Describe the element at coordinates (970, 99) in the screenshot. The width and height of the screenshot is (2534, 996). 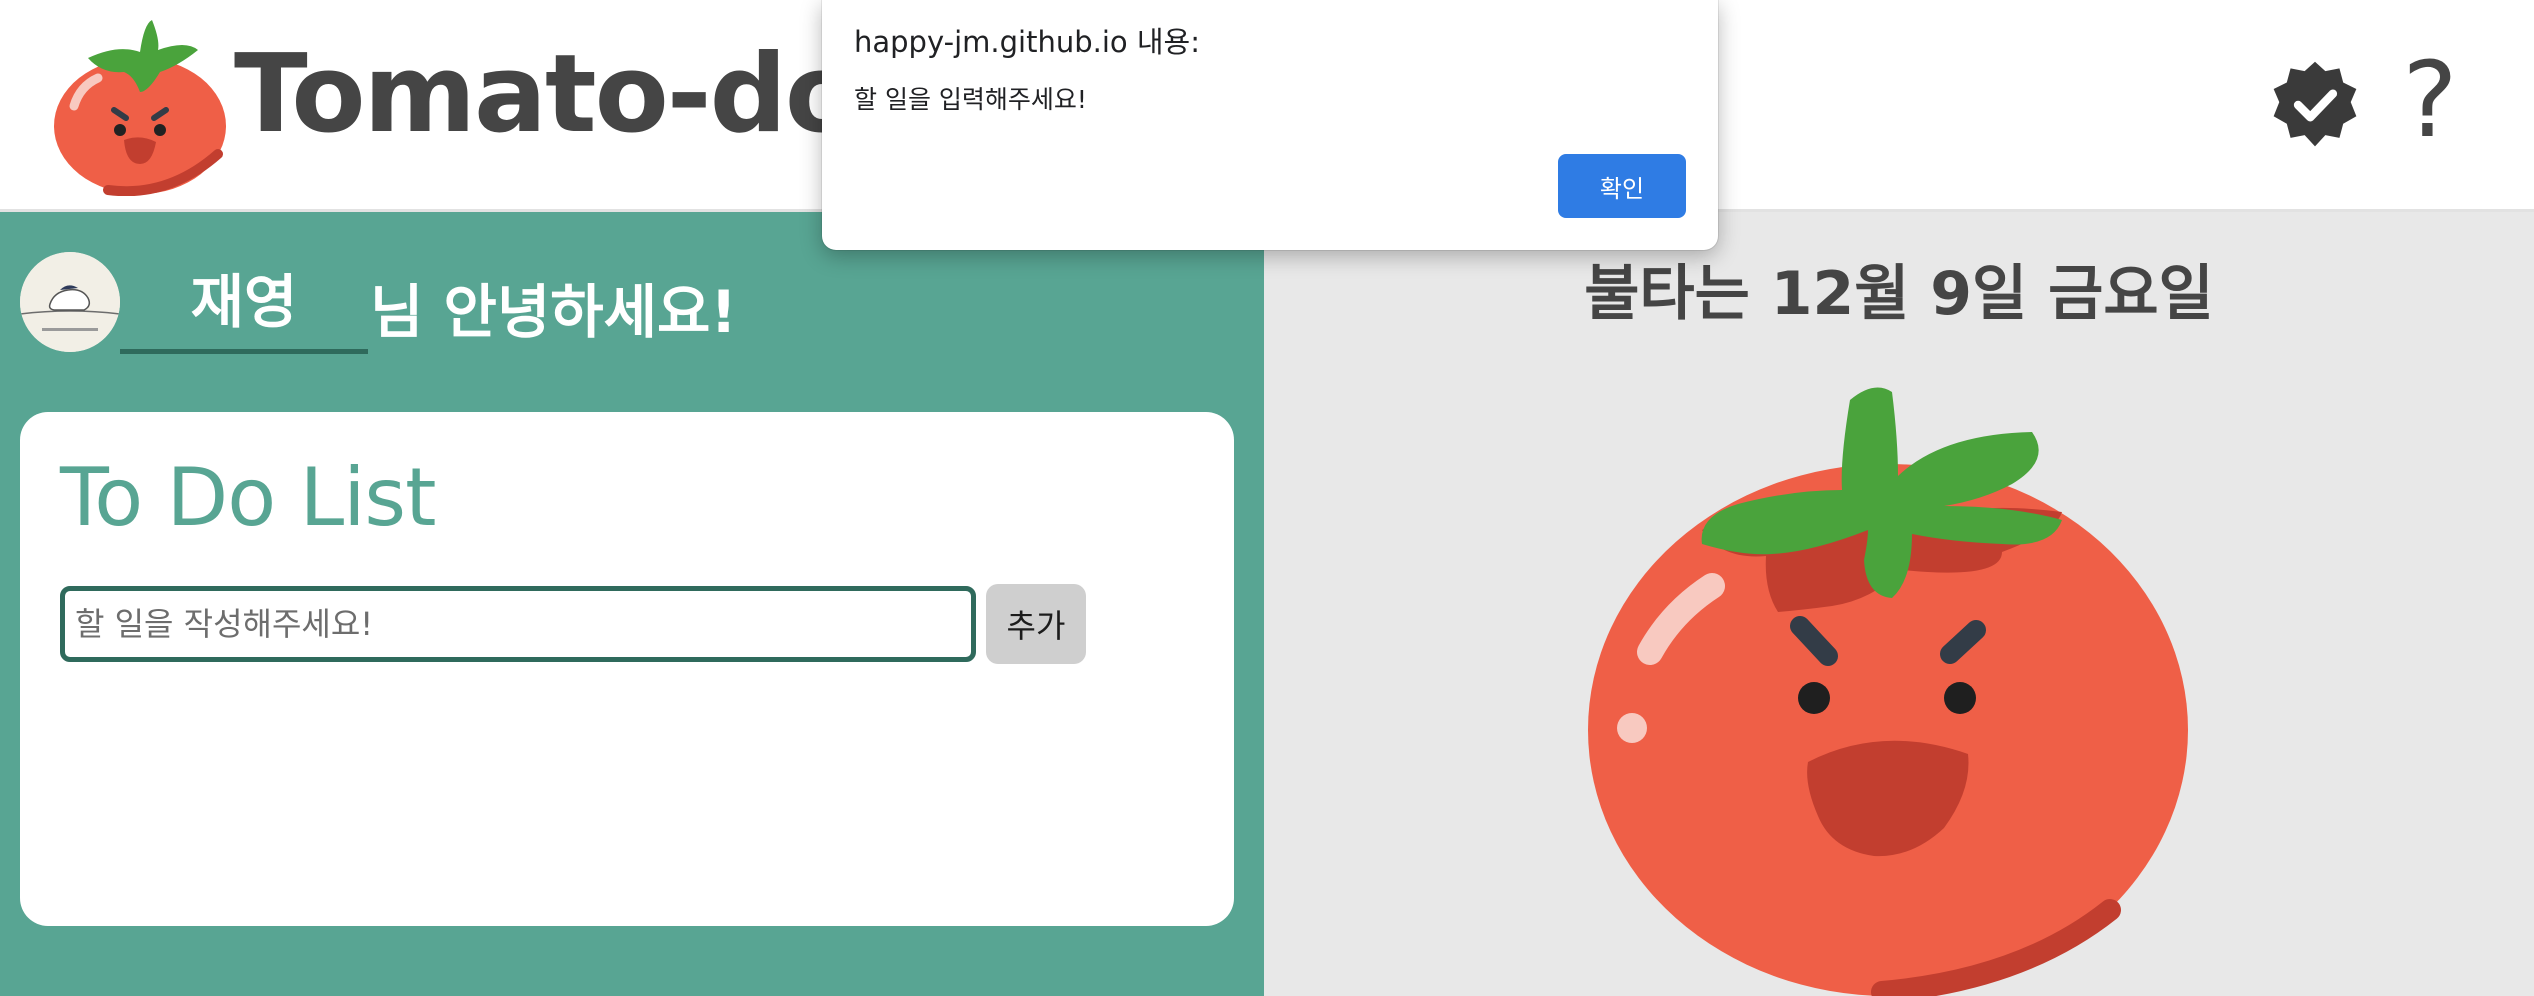
I see `alert-message: 할 일을 입력해주세요!` at that location.